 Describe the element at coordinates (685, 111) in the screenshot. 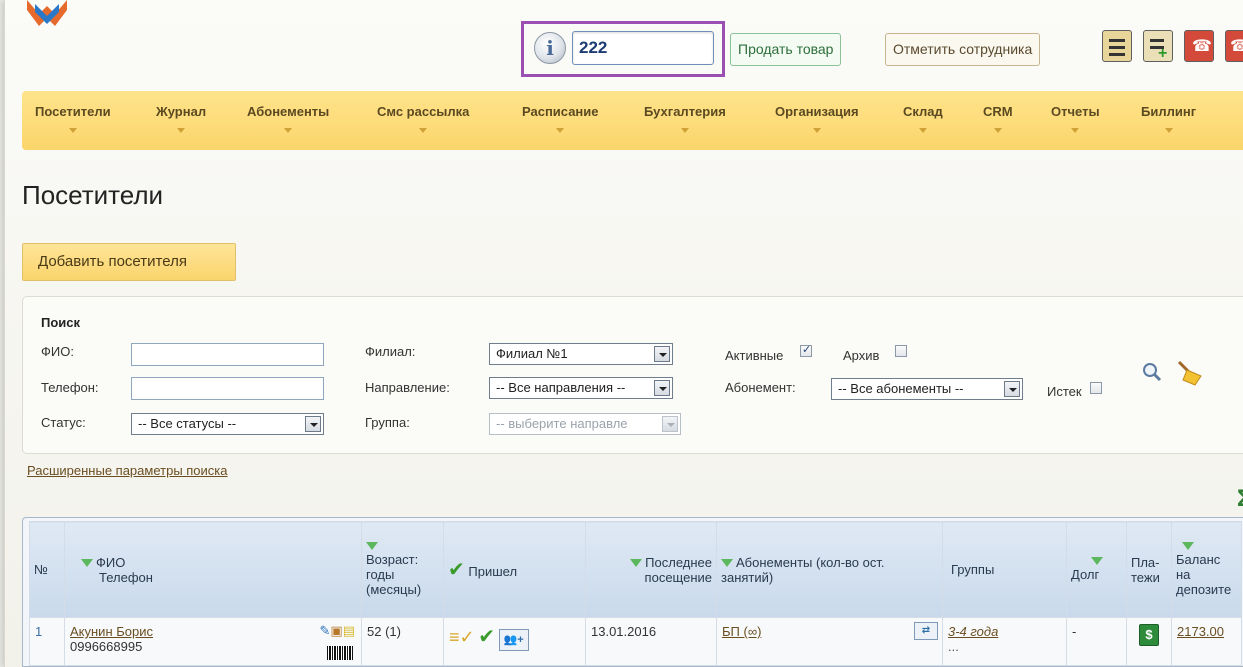

I see `nav-label: Бухгалтерия` at that location.